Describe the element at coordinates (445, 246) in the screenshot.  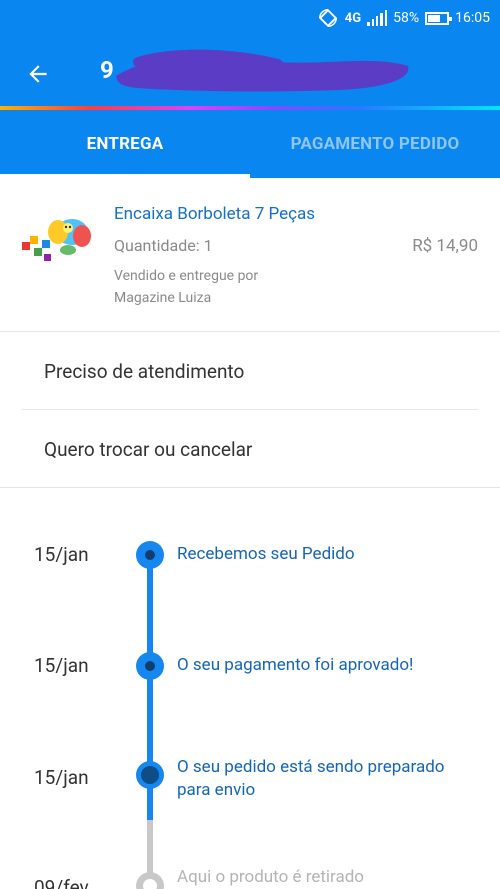
I see `product-price: R$ 14,90` at that location.